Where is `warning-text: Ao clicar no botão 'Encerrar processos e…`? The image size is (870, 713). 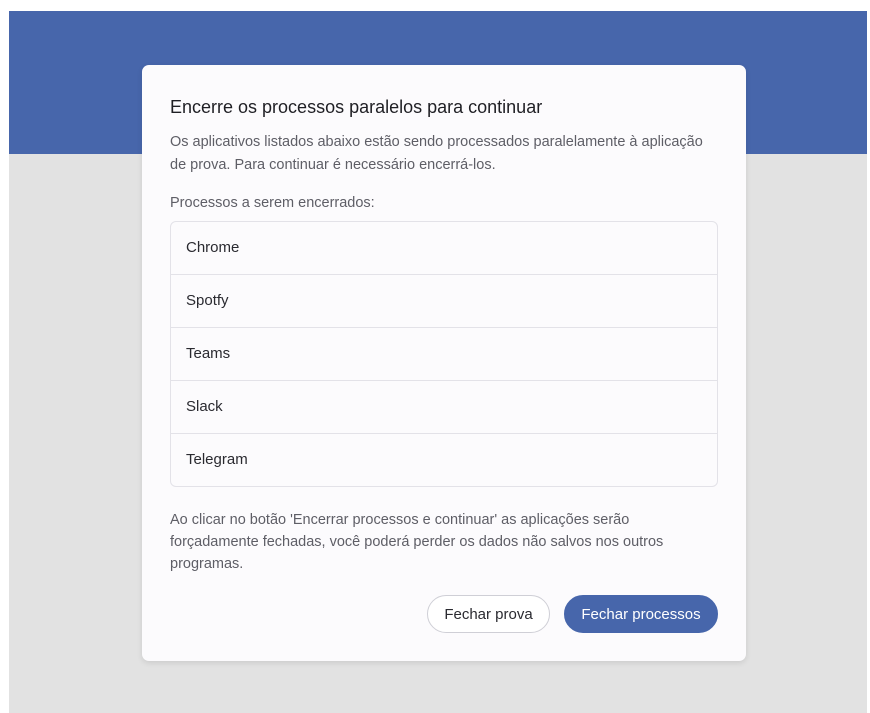 warning-text: Ao clicar no botão 'Encerrar processos e… is located at coordinates (417, 542).